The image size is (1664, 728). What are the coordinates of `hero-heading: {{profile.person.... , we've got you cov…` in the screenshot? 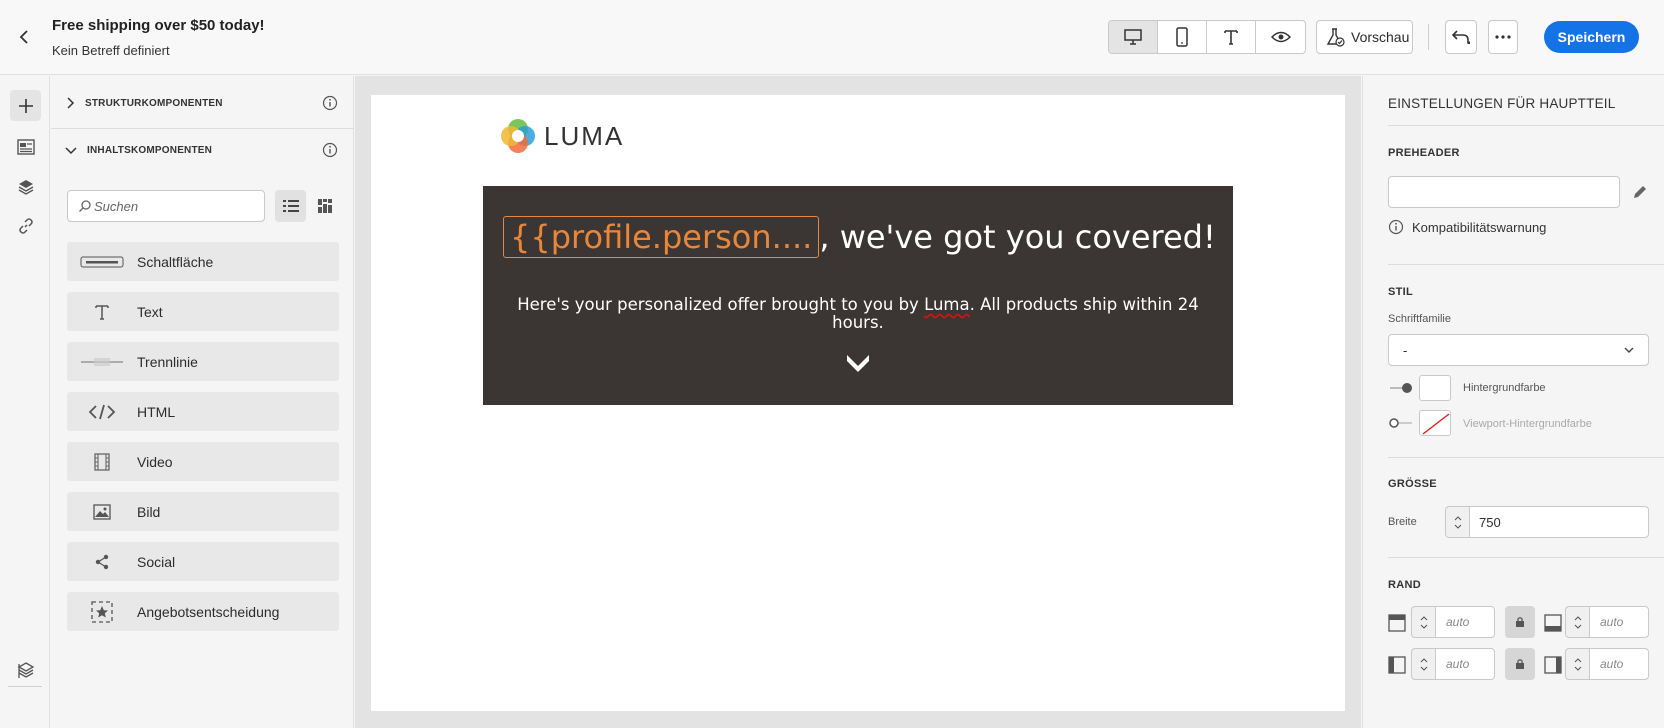 It's located at (859, 237).